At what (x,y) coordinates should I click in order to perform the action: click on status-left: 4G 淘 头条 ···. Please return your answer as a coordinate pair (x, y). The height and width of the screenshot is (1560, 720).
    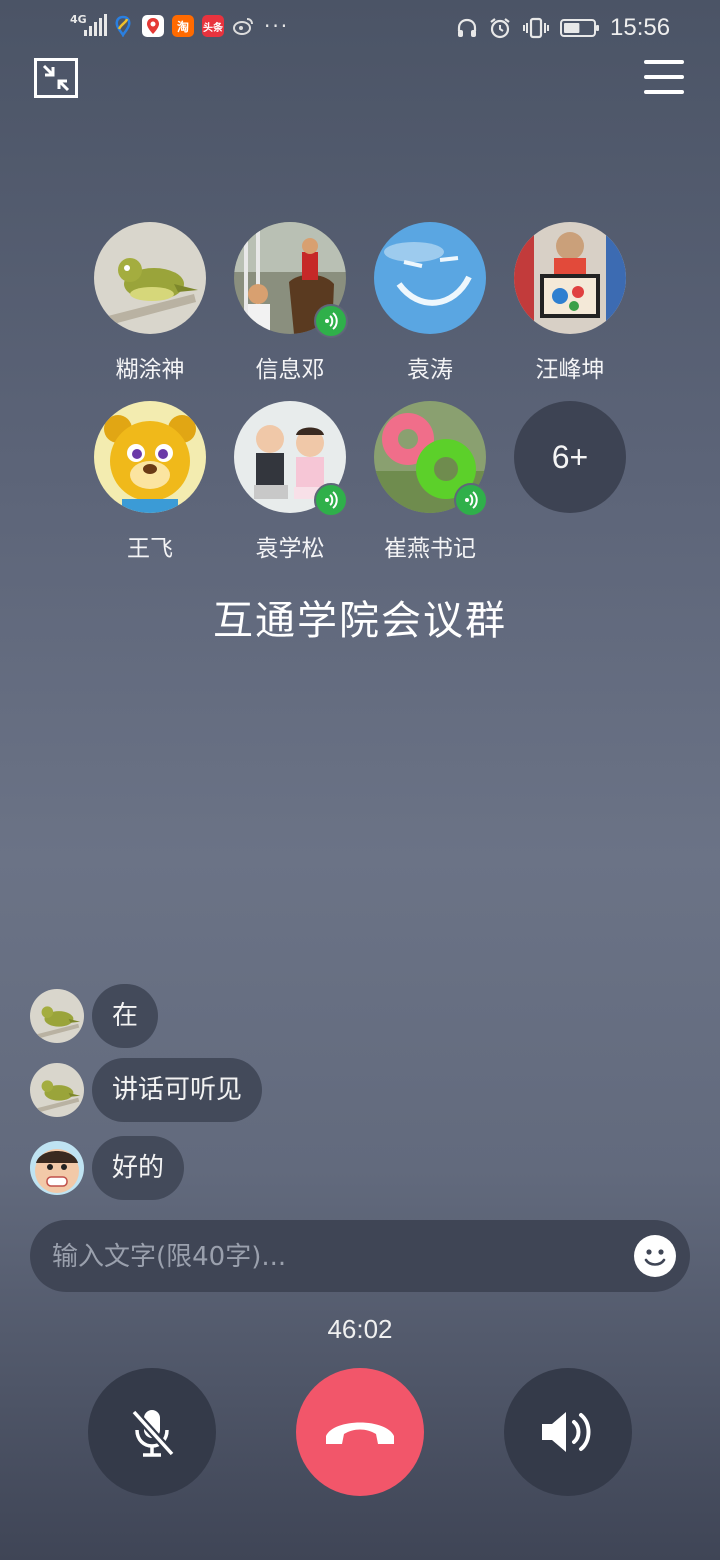
    Looking at the image, I should click on (179, 26).